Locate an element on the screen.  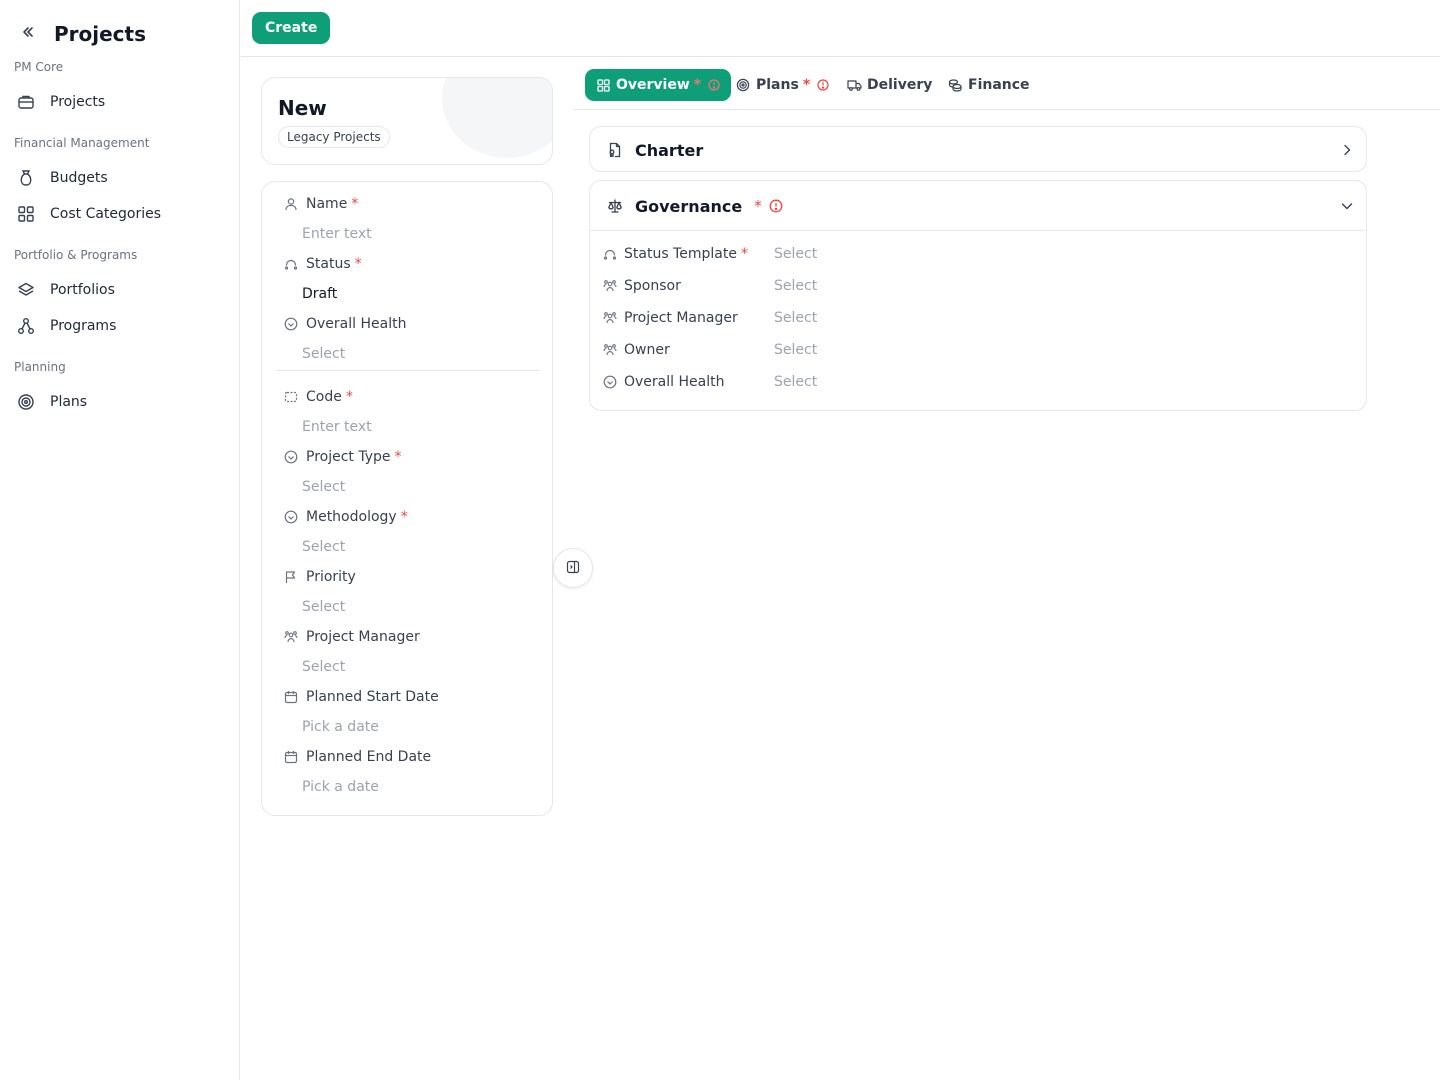
network-icon is located at coordinates (26, 326).